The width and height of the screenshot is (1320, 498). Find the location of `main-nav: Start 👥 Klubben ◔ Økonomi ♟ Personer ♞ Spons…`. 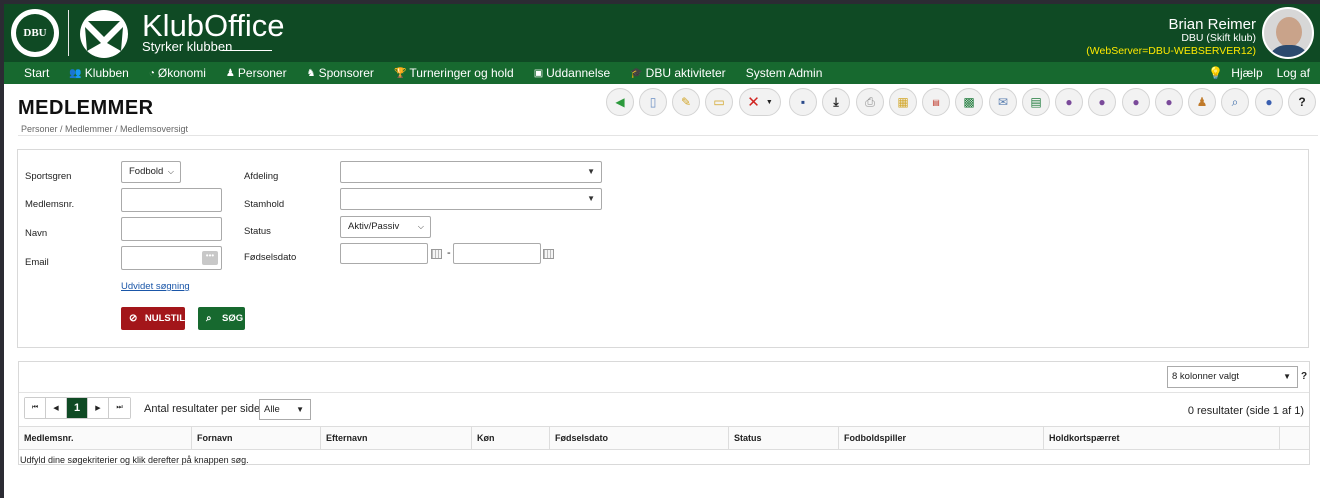

main-nav: Start 👥 Klubben ◔ Økonomi ♟ Personer ♞ Spons… is located at coordinates (662, 73).